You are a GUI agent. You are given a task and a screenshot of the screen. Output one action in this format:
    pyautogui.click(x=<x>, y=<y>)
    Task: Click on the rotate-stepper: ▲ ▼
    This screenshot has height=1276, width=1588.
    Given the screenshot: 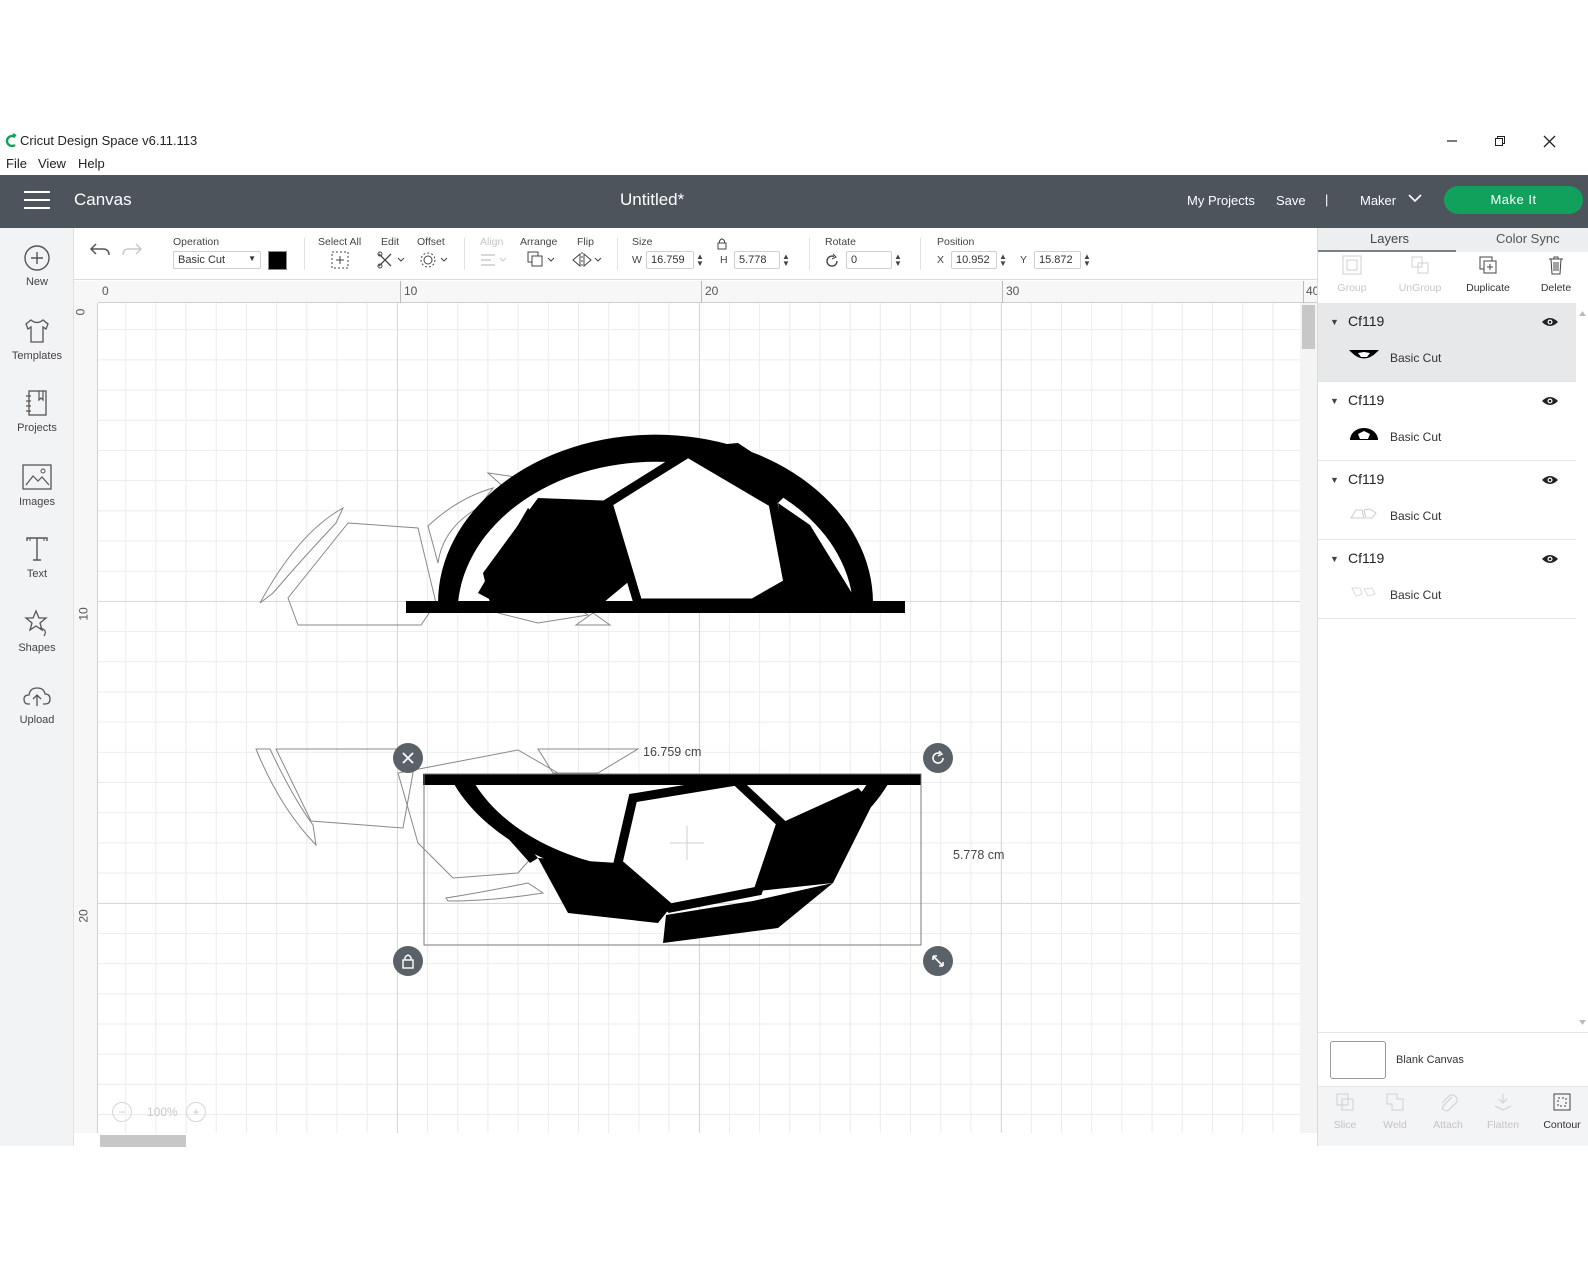 What is the action you would take?
    pyautogui.click(x=898, y=260)
    